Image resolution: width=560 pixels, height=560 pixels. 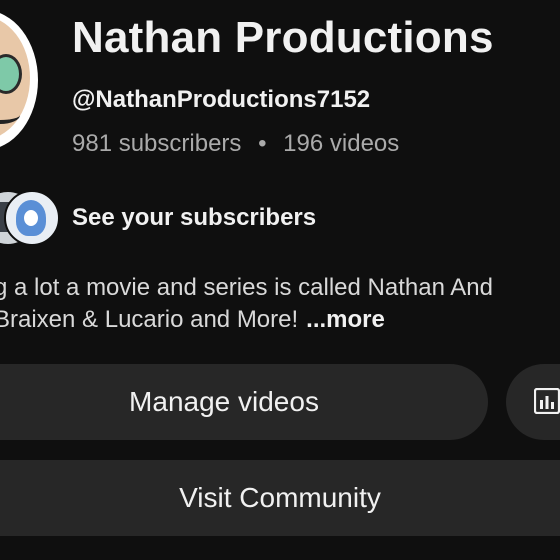 What do you see at coordinates (10, 115) in the screenshot?
I see `avatar-mouth` at bounding box center [10, 115].